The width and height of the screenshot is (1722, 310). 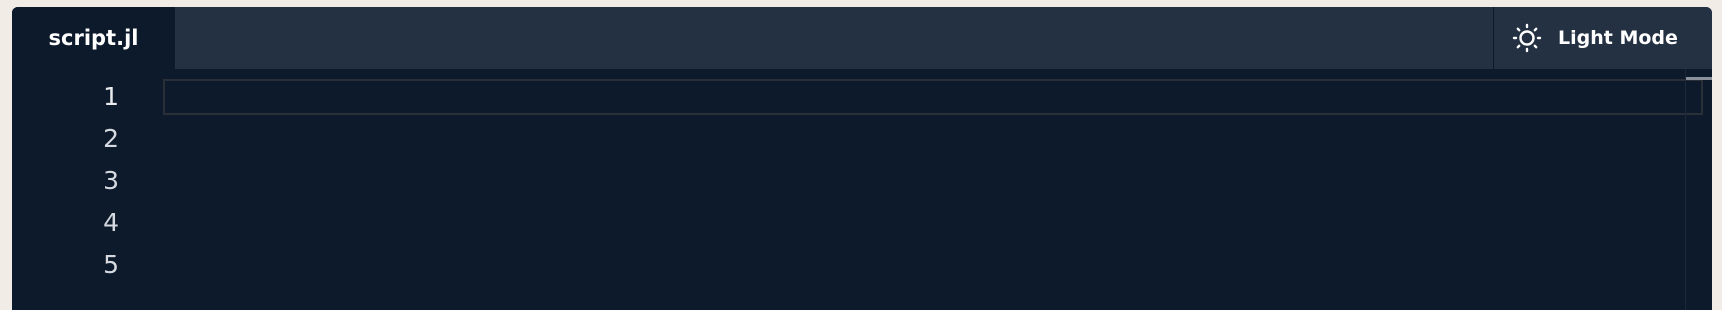 I want to click on line-number: 5, so click(x=111, y=264).